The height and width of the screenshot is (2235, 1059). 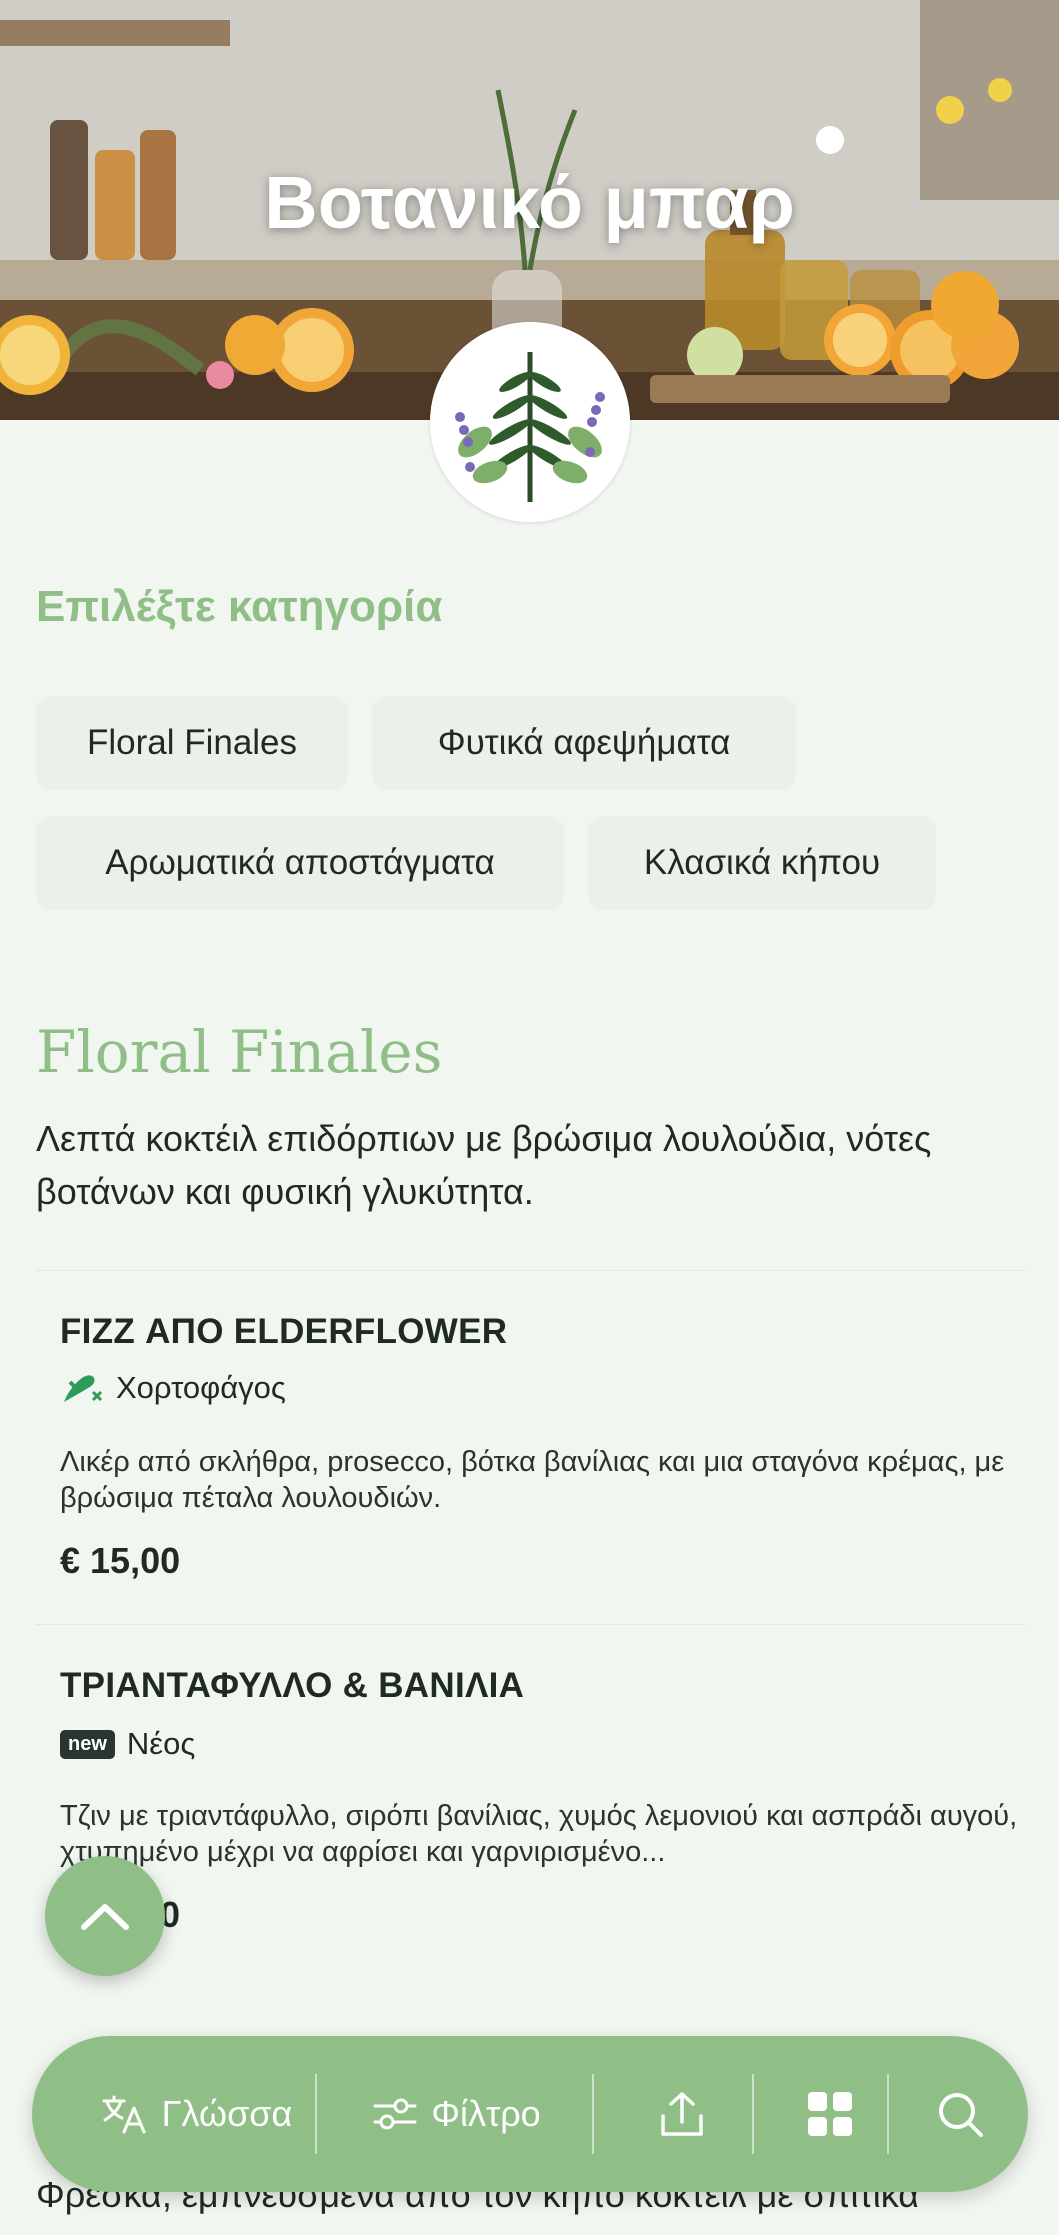 I want to click on section-title: Floral Finales, so click(x=239, y=1052).